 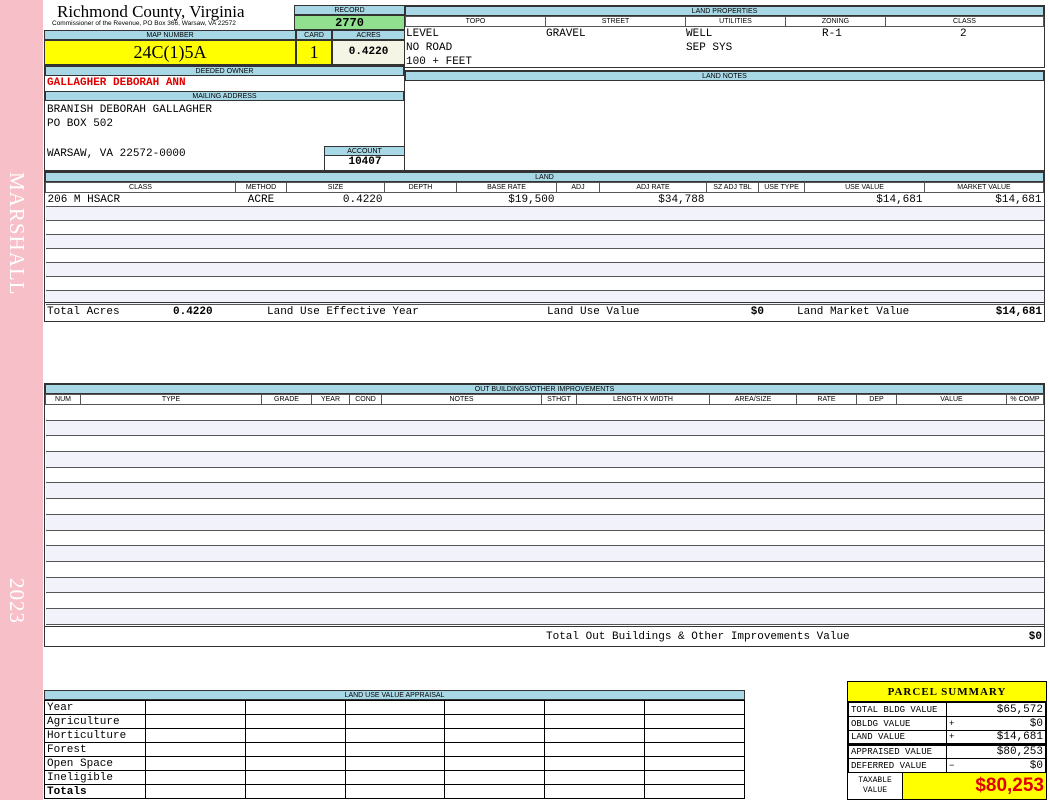 What do you see at coordinates (171, 399) in the screenshot?
I see `outbuilding-col-header: TYPE` at bounding box center [171, 399].